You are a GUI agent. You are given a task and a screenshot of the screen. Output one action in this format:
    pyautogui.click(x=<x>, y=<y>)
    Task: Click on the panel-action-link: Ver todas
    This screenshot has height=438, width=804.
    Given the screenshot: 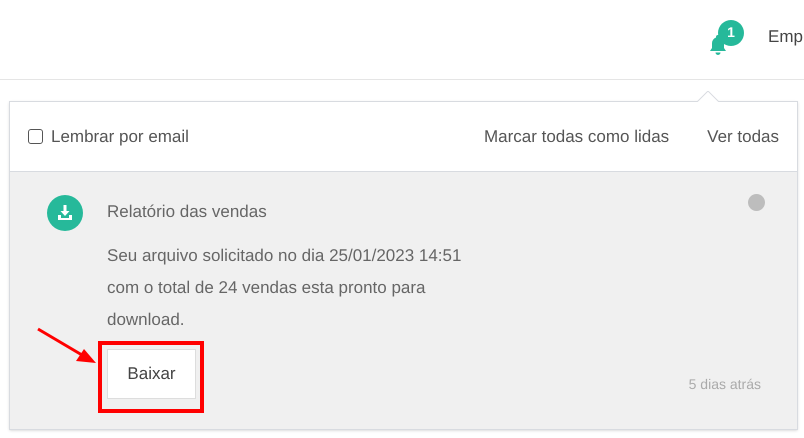 What is the action you would take?
    pyautogui.click(x=743, y=137)
    